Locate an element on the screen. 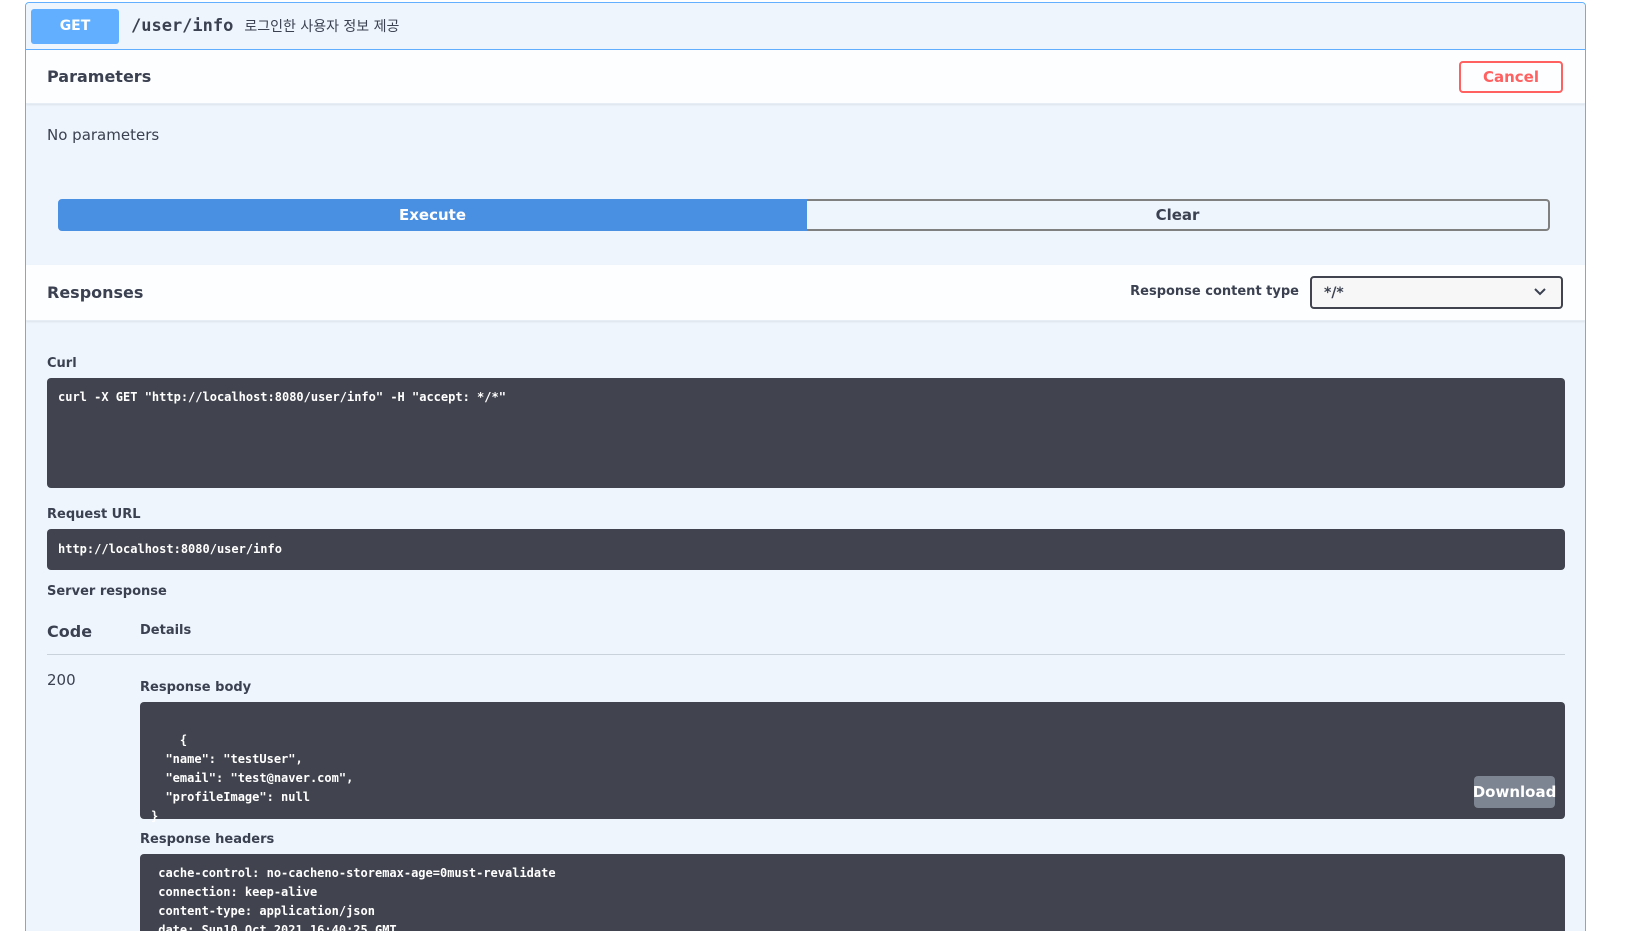  cancel-button: Cancel is located at coordinates (1511, 77).